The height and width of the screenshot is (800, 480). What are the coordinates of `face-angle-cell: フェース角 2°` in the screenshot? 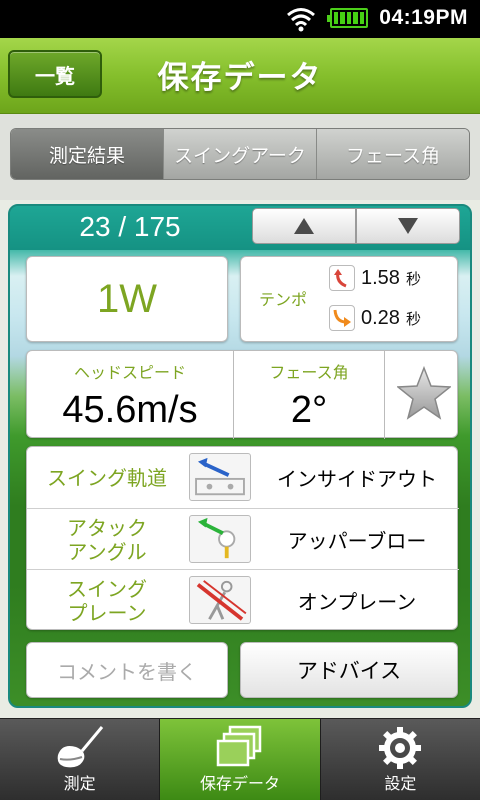 It's located at (309, 395).